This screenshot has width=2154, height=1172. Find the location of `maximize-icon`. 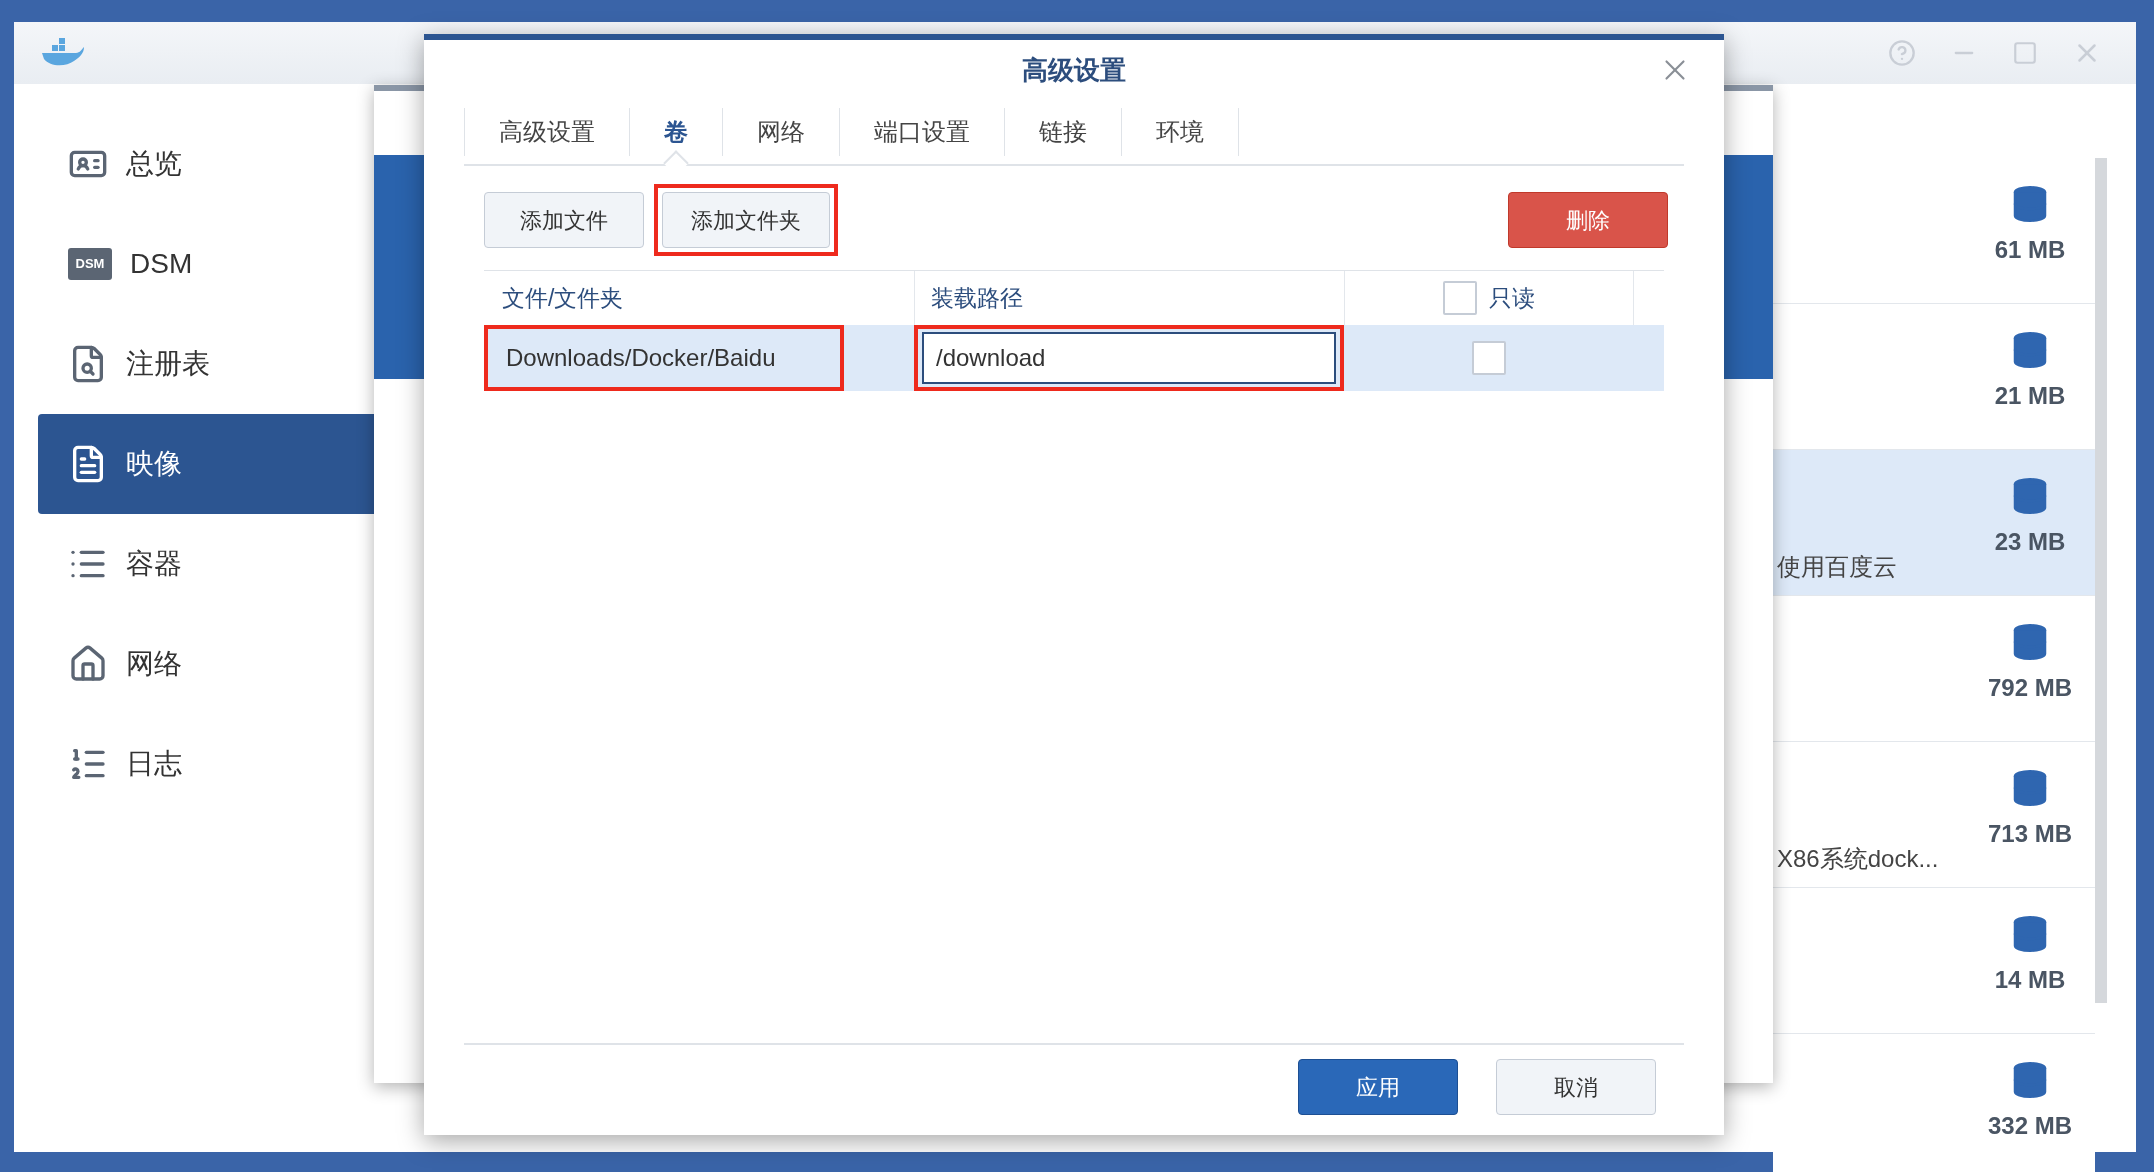

maximize-icon is located at coordinates (2025, 53).